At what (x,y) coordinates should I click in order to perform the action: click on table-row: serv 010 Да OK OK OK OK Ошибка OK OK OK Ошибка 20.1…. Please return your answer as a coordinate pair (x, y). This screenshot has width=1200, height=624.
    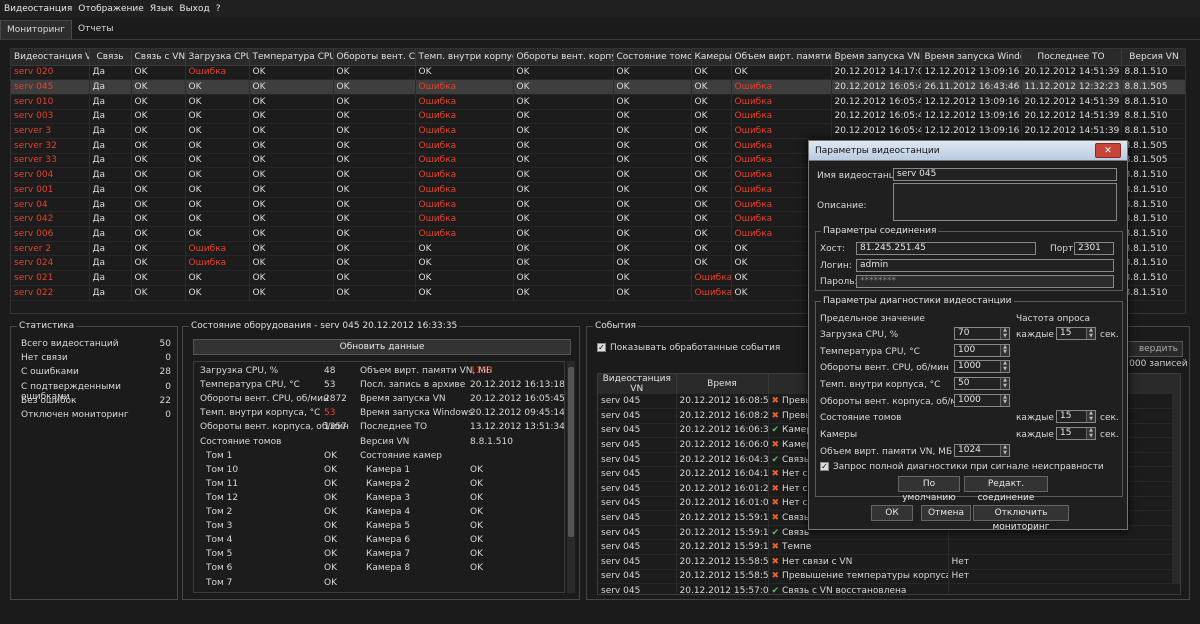
    Looking at the image, I should click on (598, 102).